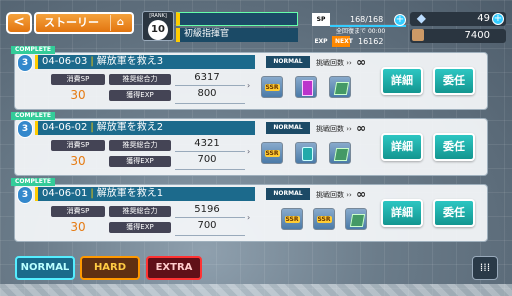  What do you see at coordinates (400, 20) in the screenshot?
I see `sp-plus-button: +` at bounding box center [400, 20].